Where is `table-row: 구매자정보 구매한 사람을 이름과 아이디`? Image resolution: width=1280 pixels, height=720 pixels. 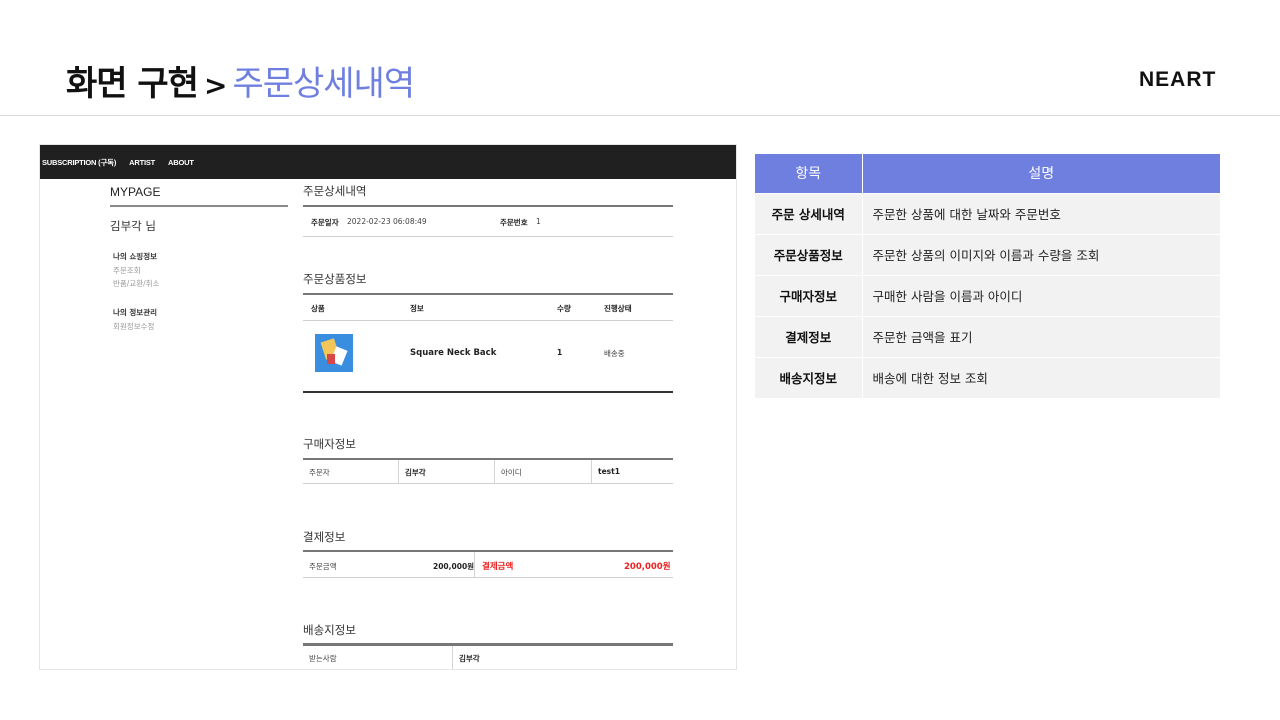
table-row: 구매자정보 구매한 사람을 이름과 아이디 is located at coordinates (987, 295).